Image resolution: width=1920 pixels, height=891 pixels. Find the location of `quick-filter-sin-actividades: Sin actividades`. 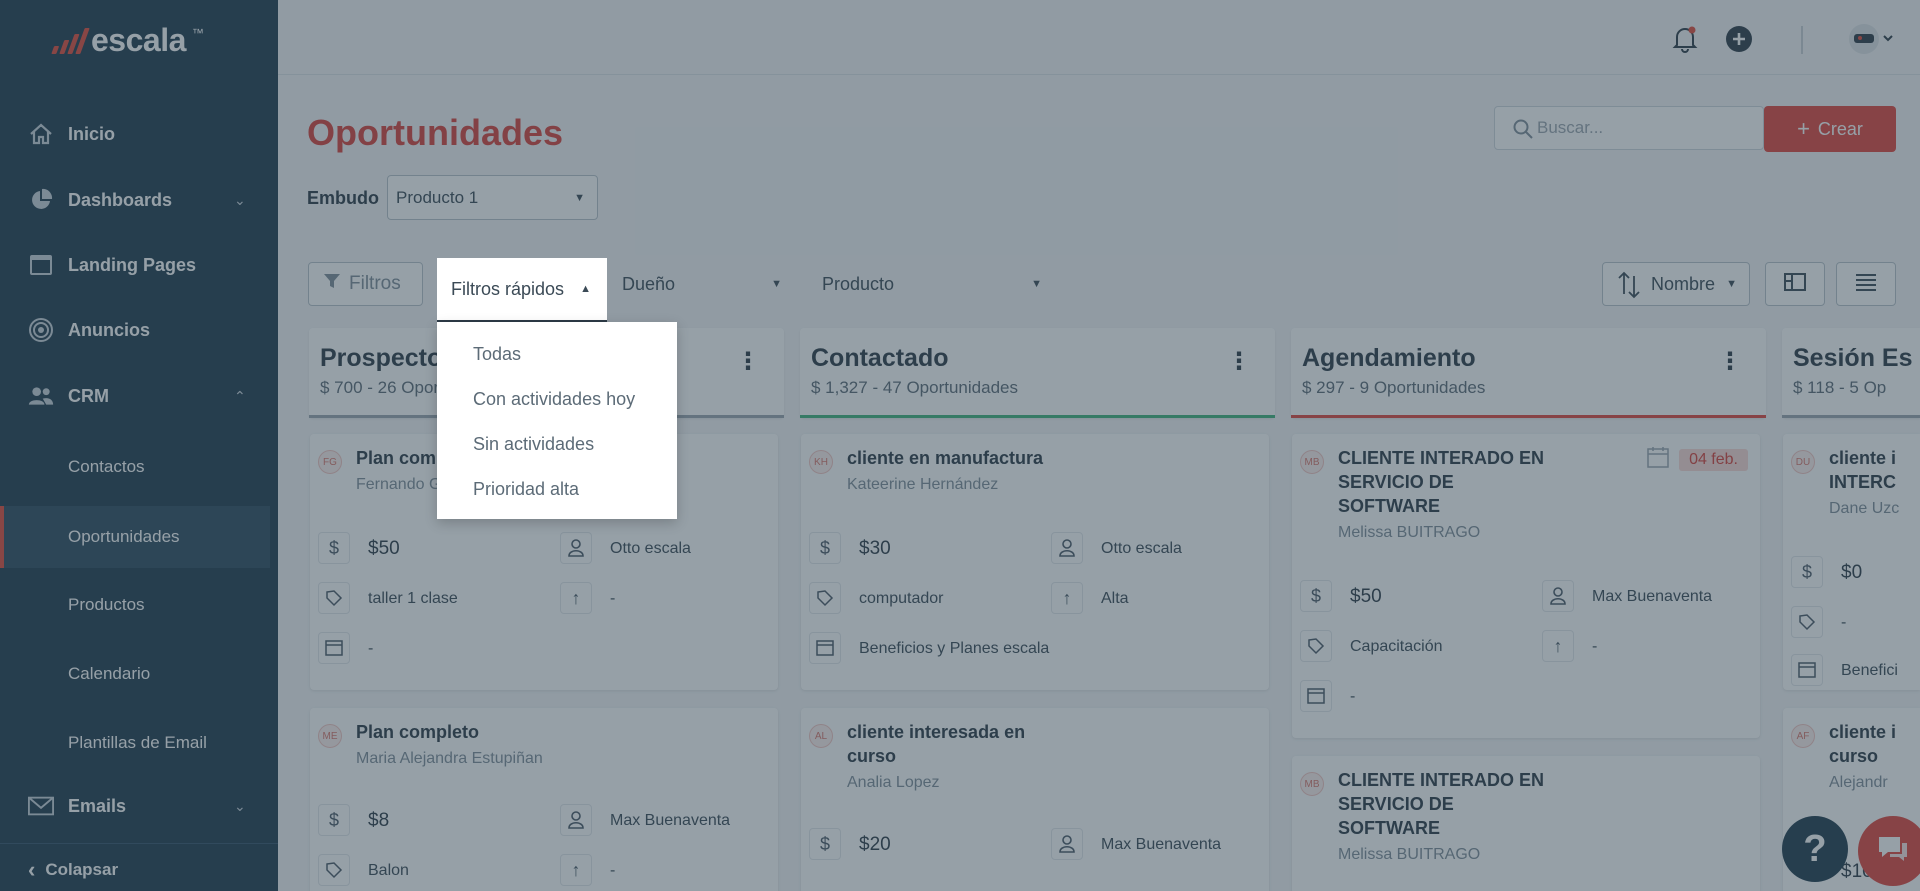

quick-filter-sin-actividades: Sin actividades is located at coordinates (557, 444).